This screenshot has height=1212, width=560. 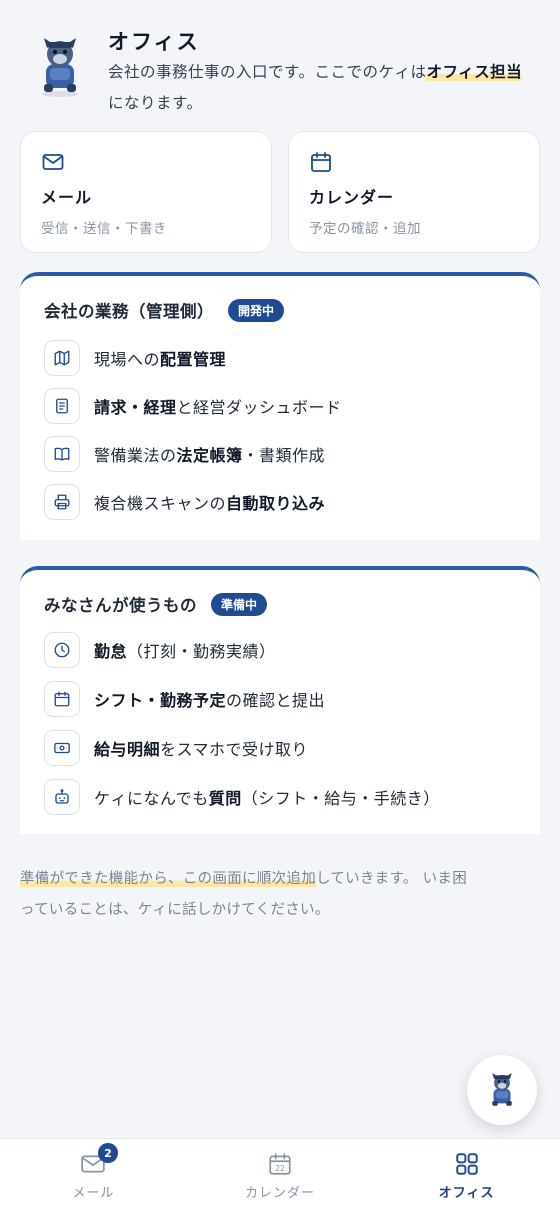 What do you see at coordinates (365, 229) in the screenshot?
I see `card-subtitle: 予定の確認・追加` at bounding box center [365, 229].